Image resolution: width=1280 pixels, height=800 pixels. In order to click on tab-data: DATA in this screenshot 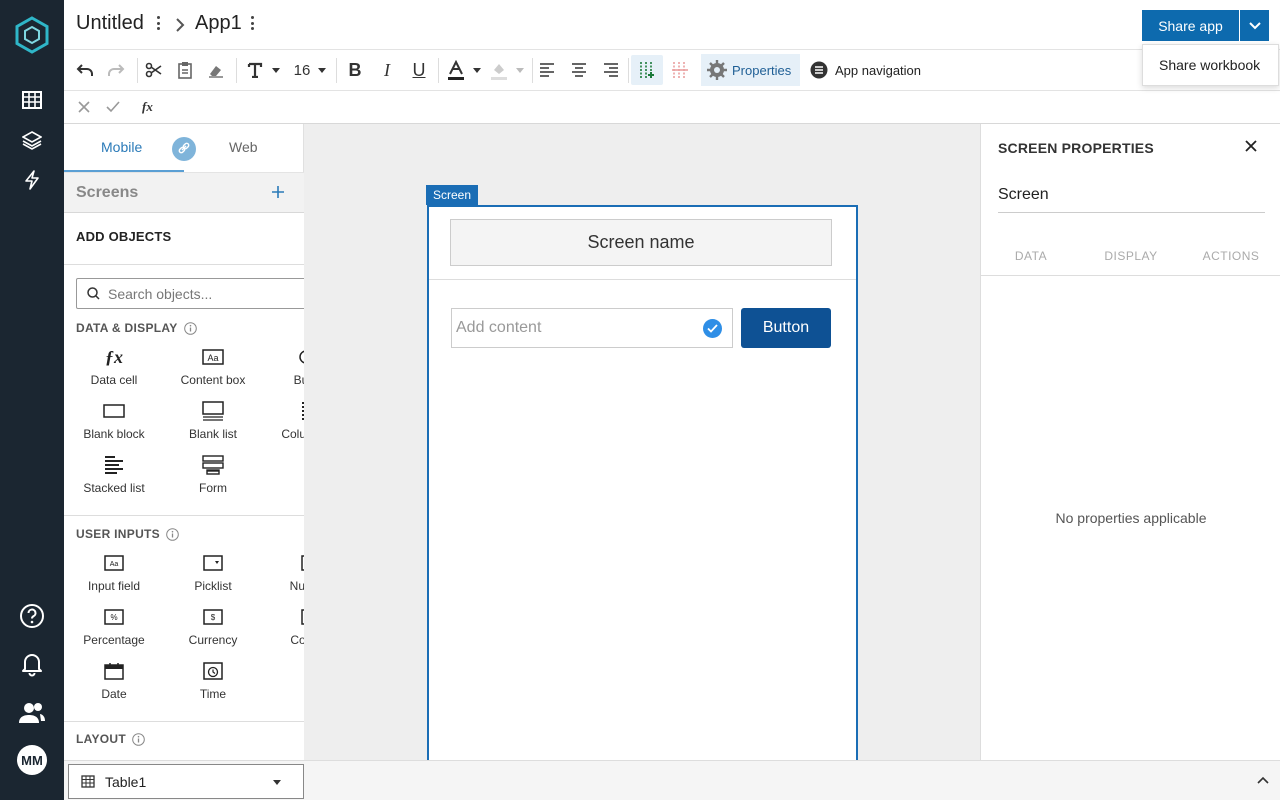, I will do `click(1031, 256)`.